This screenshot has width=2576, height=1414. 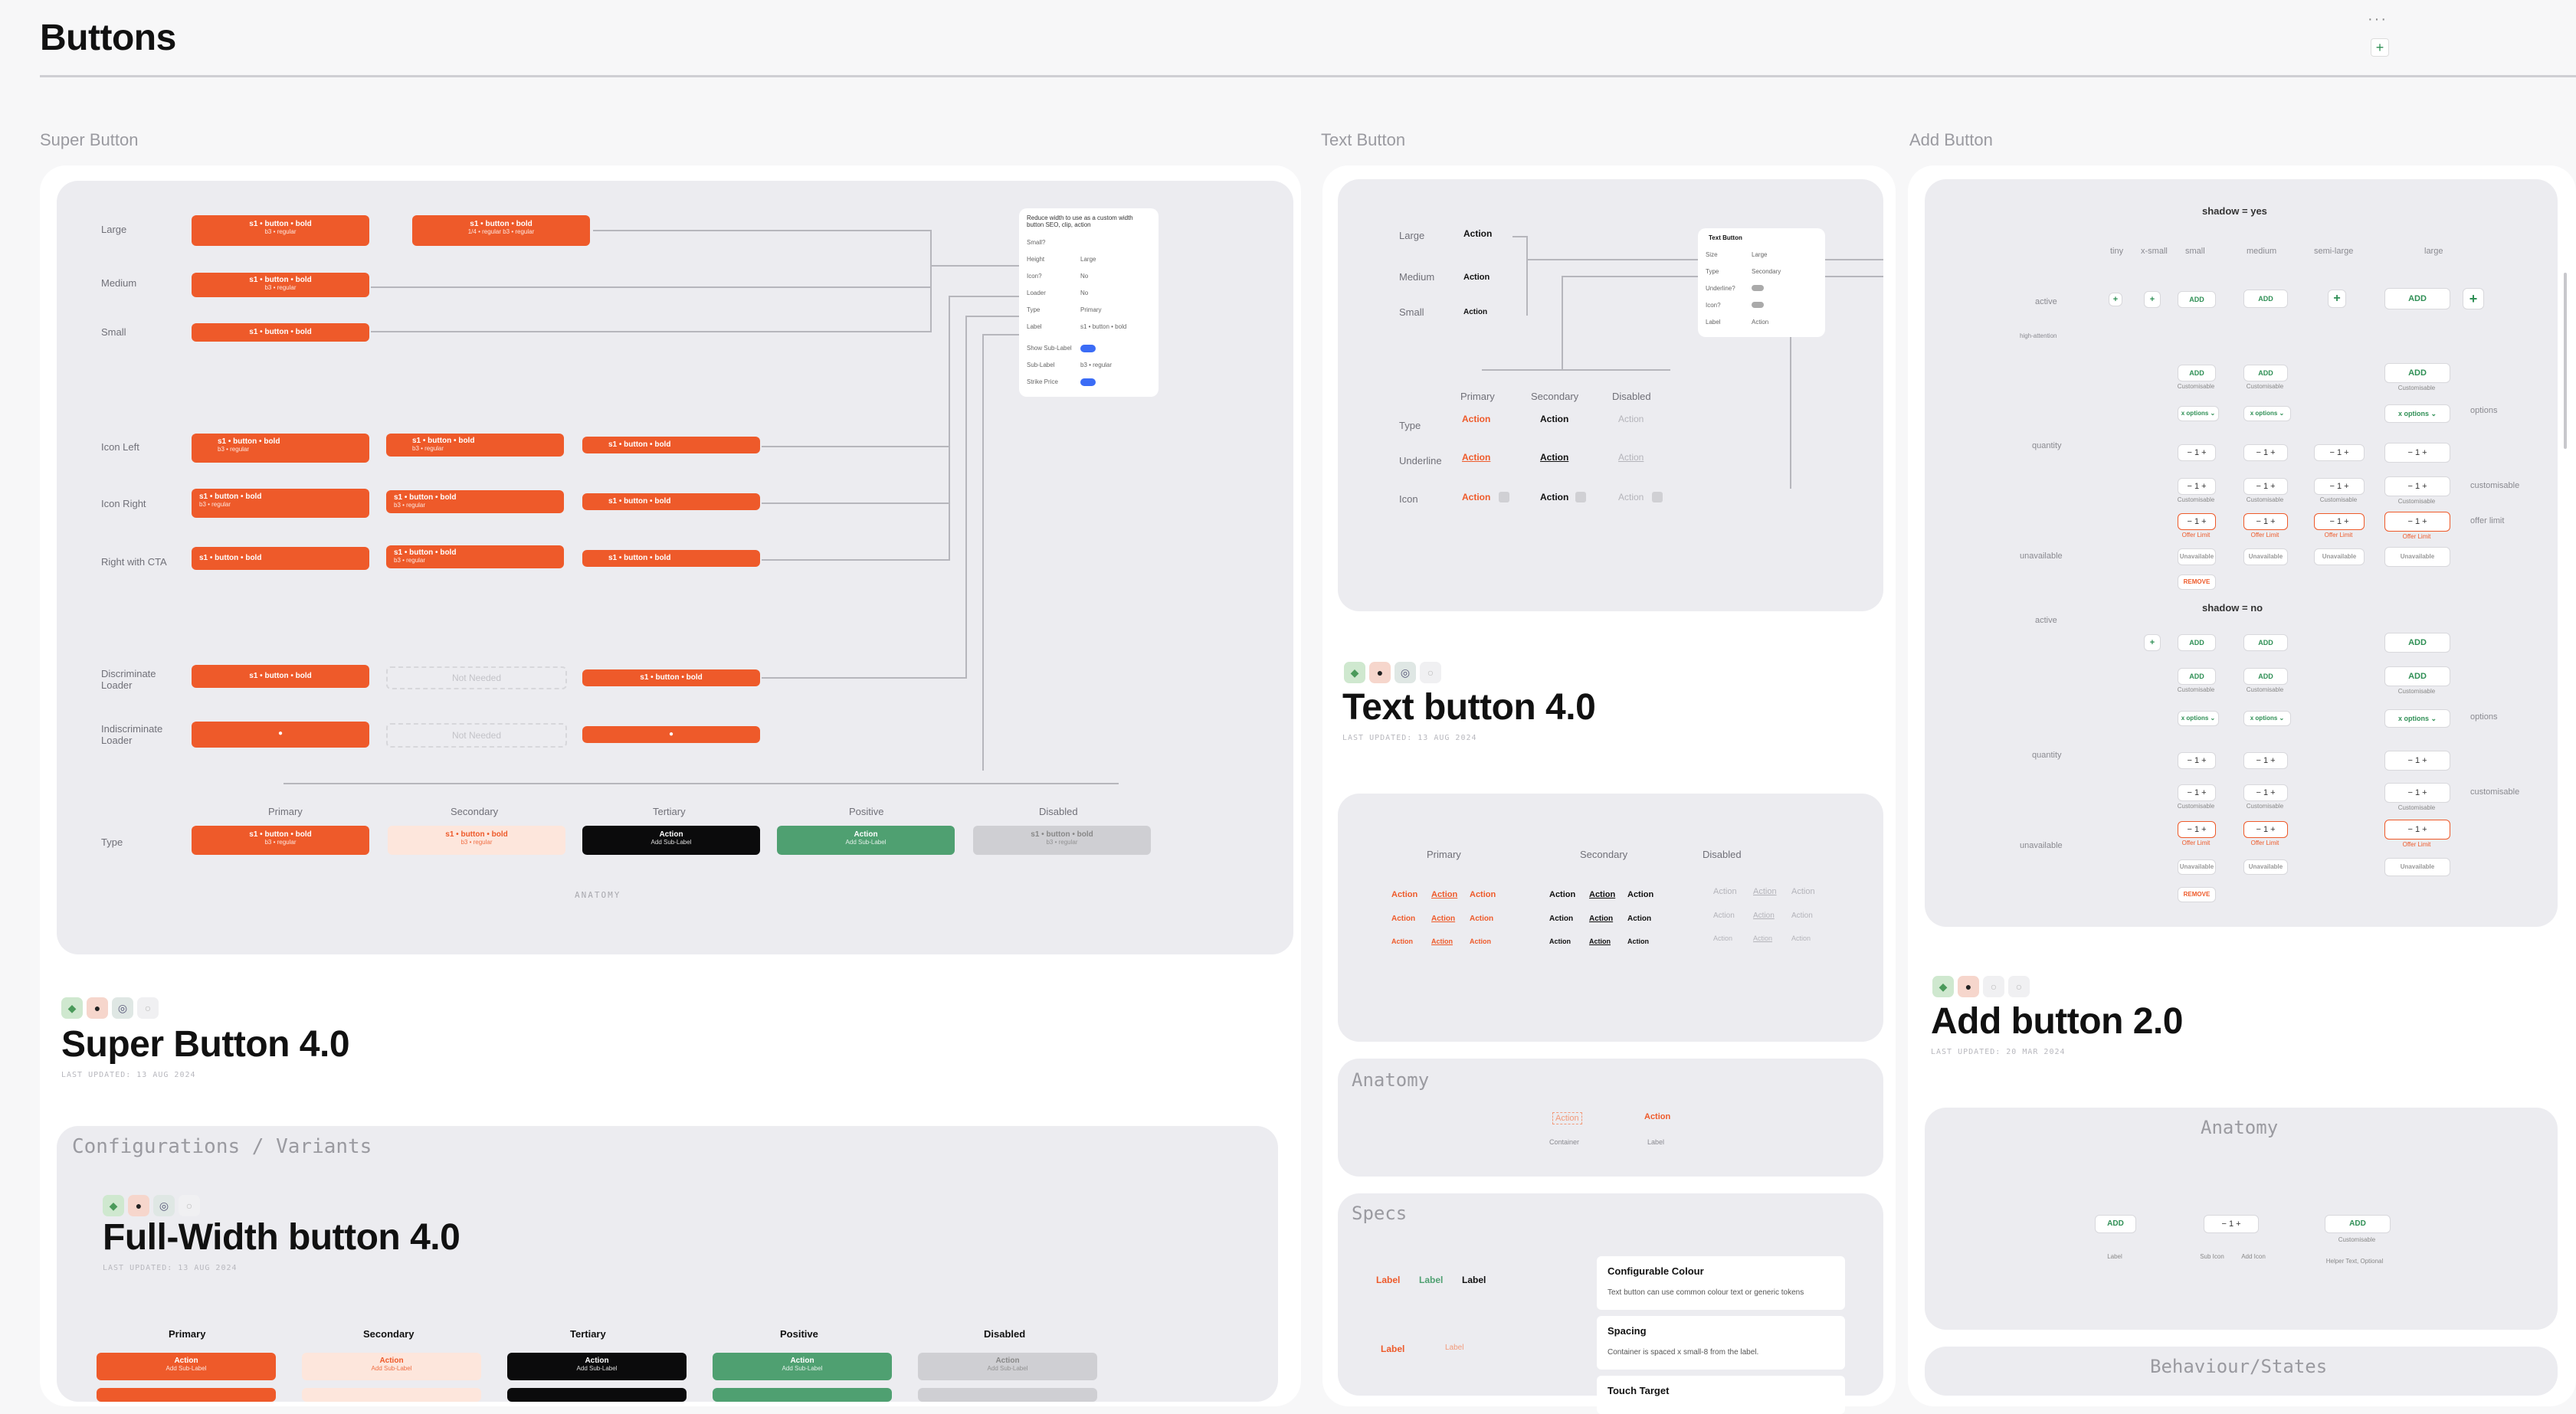 What do you see at coordinates (1562, 894) in the screenshot?
I see `matrix-secondary-action: Action` at bounding box center [1562, 894].